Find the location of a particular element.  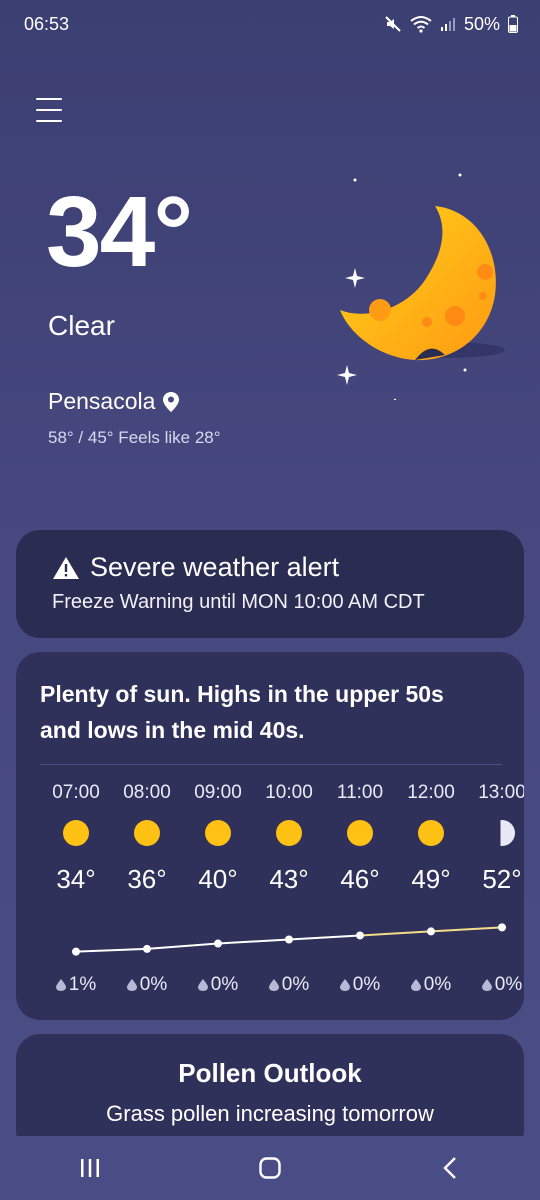

hour-precipitation: 1% is located at coordinates (76, 985).